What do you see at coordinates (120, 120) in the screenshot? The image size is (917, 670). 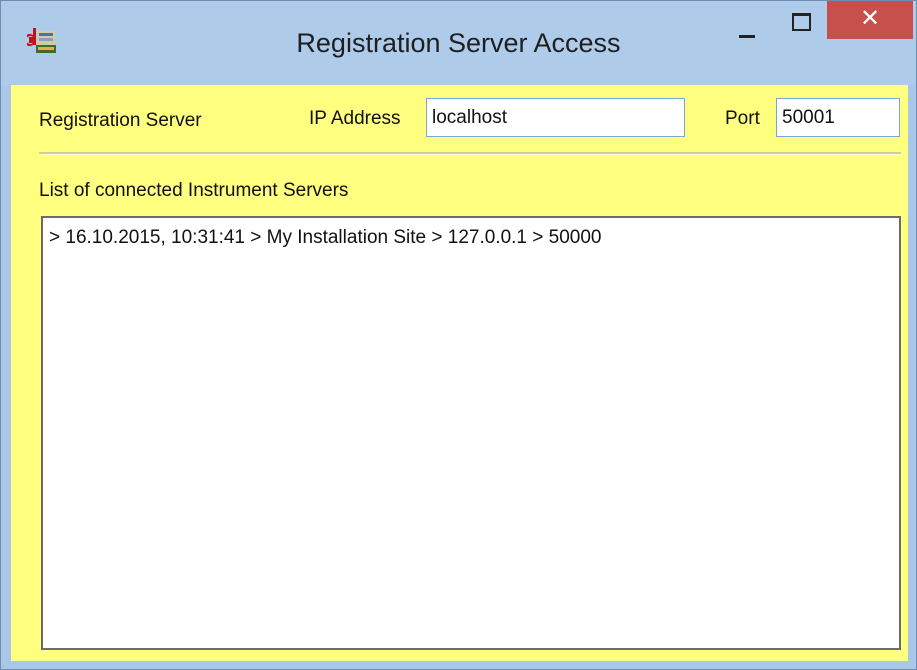 I see `registration-server-label: Registration Server` at bounding box center [120, 120].